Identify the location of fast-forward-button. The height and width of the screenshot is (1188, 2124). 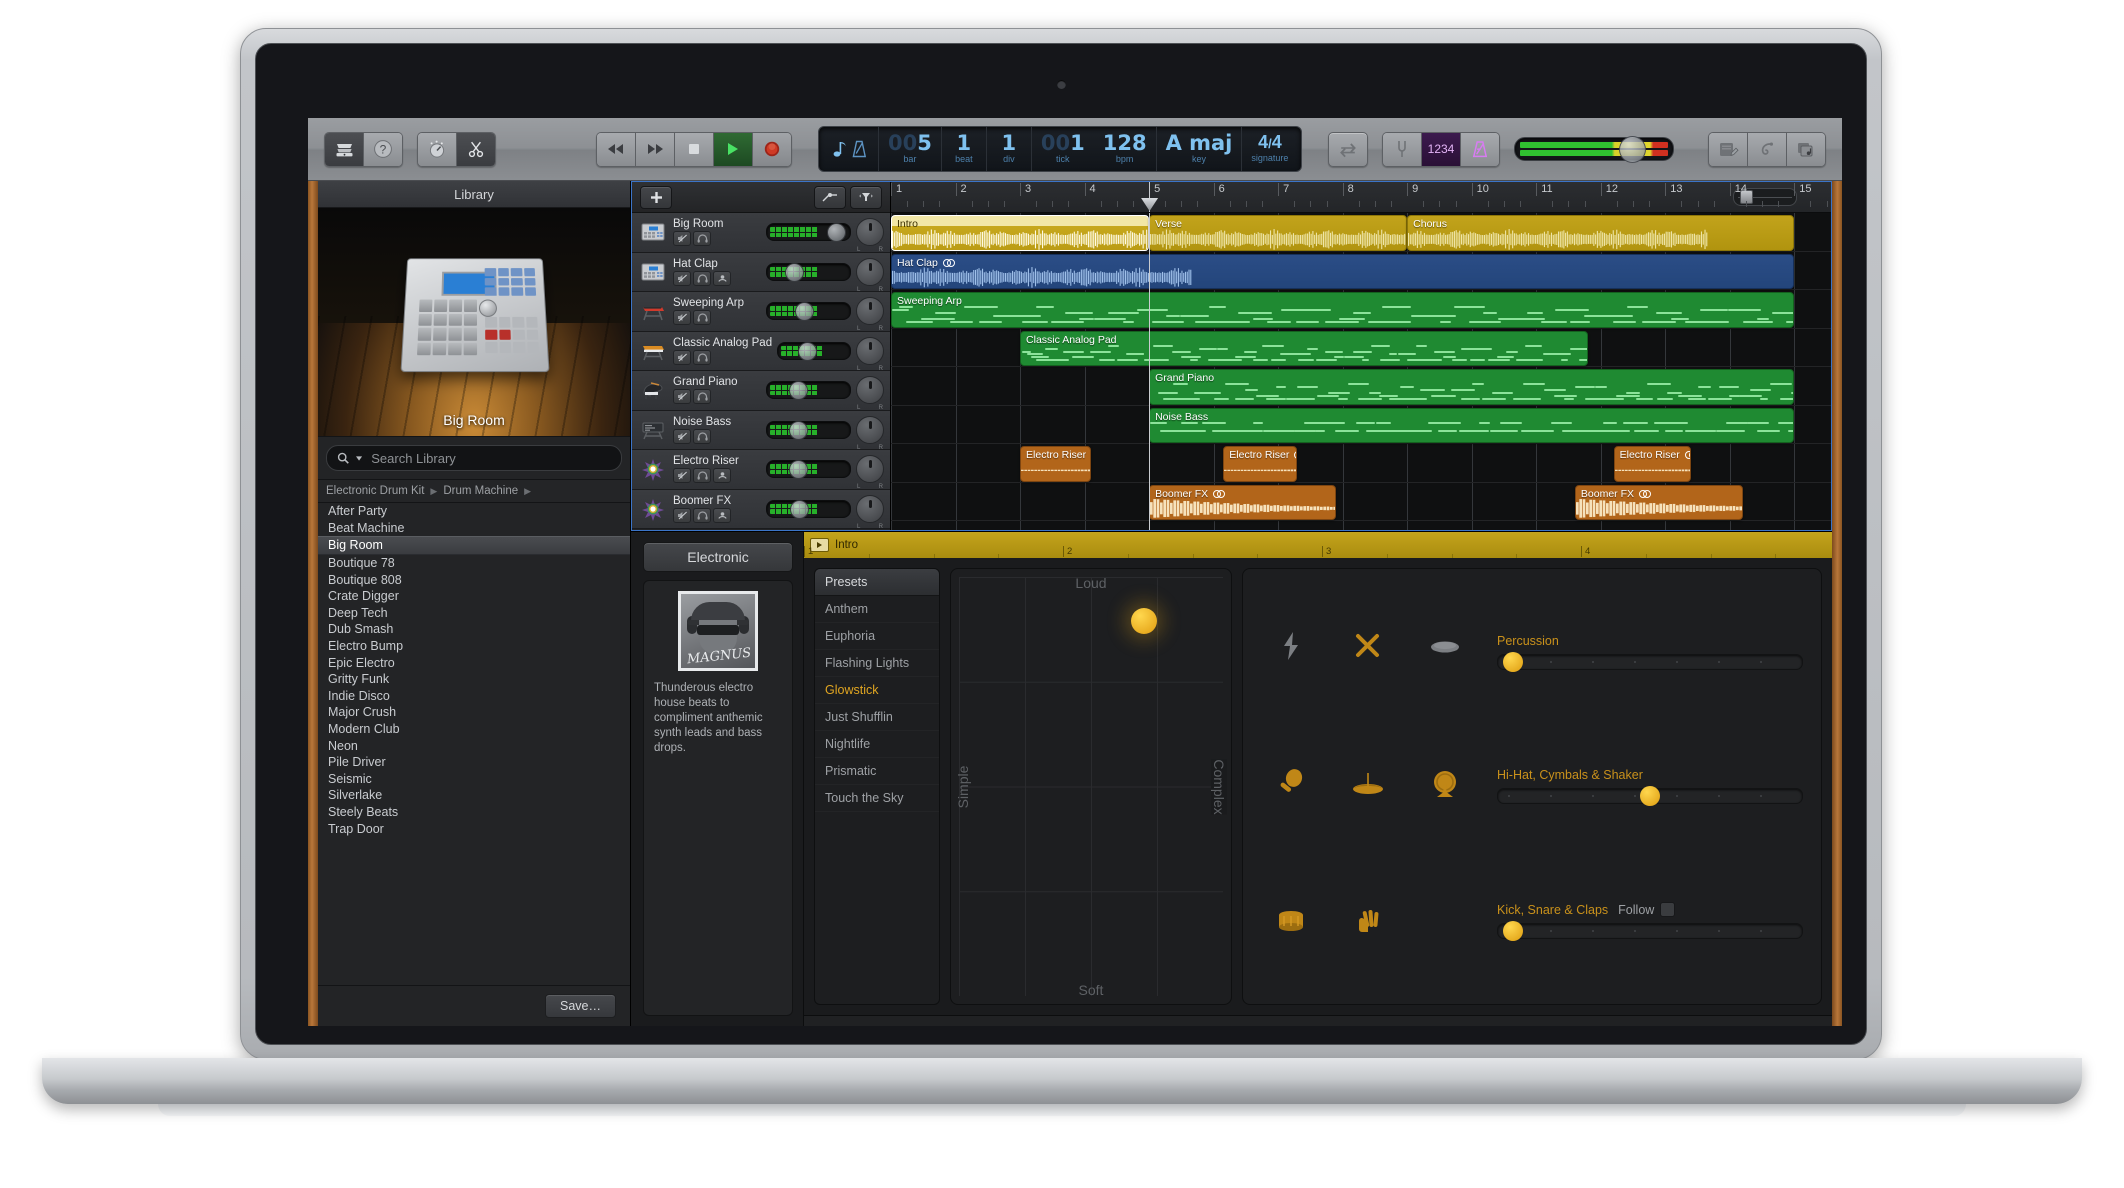
(655, 149).